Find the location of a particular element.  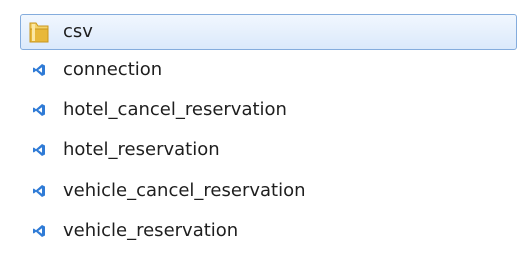

list-item-csv: csv is located at coordinates (268, 32).